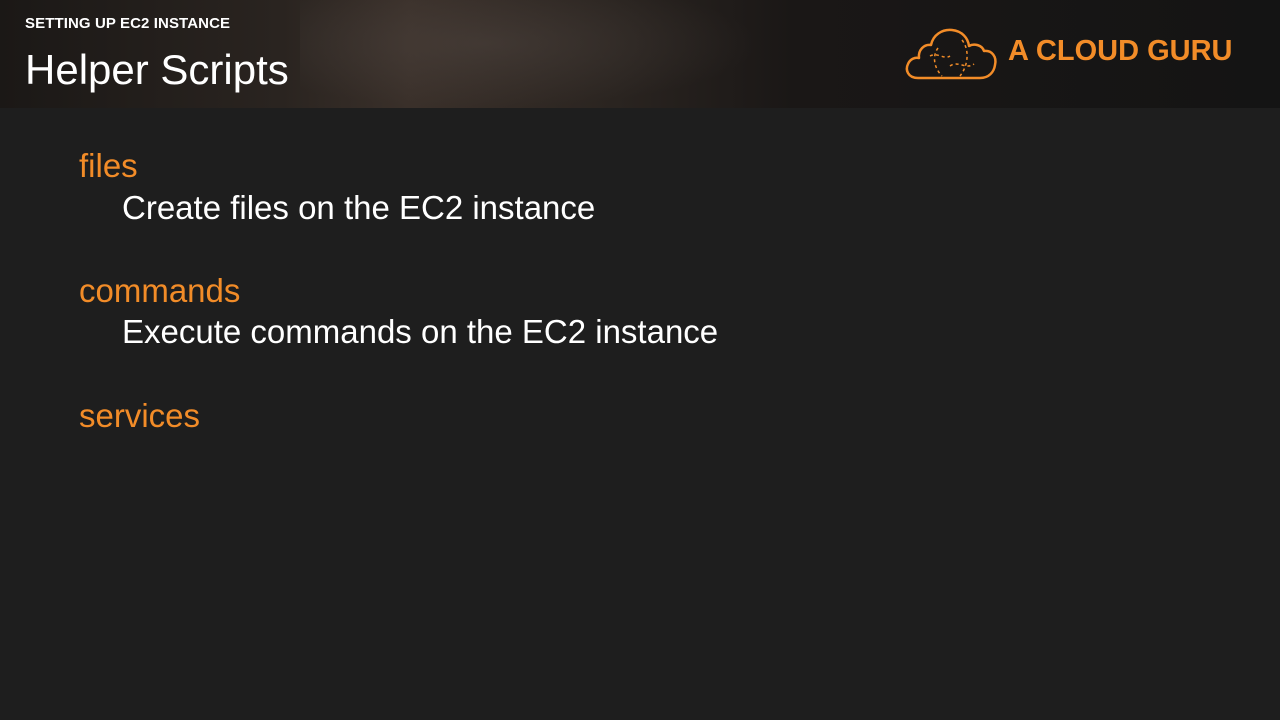  I want to click on term-services: services, so click(140, 415).